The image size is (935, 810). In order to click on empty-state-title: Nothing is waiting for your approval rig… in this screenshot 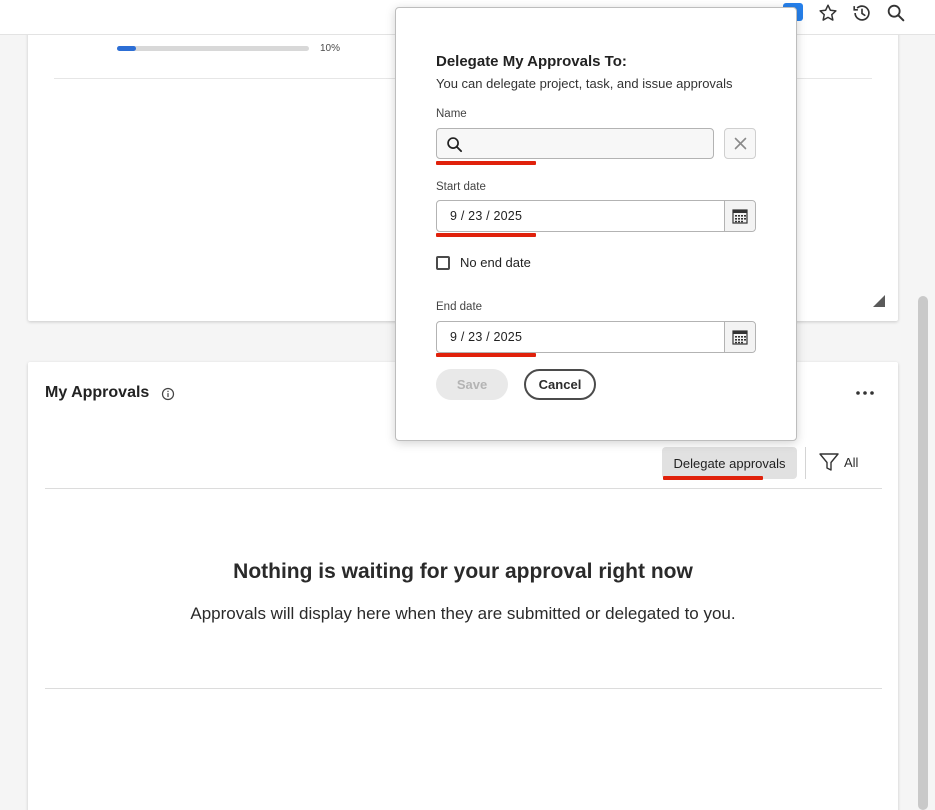, I will do `click(463, 571)`.